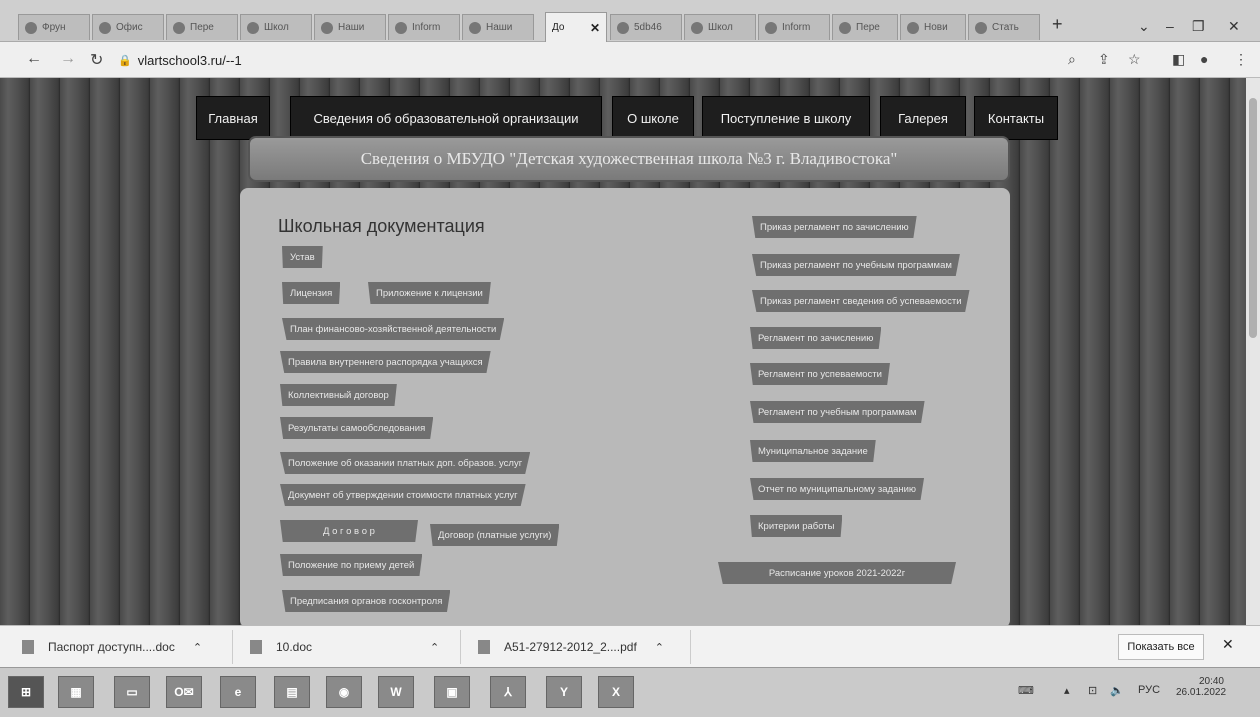 This screenshot has width=1260, height=717. What do you see at coordinates (837, 489) in the screenshot?
I see `doc-link-municipal-report: Отчет по муниципальному заданию` at bounding box center [837, 489].